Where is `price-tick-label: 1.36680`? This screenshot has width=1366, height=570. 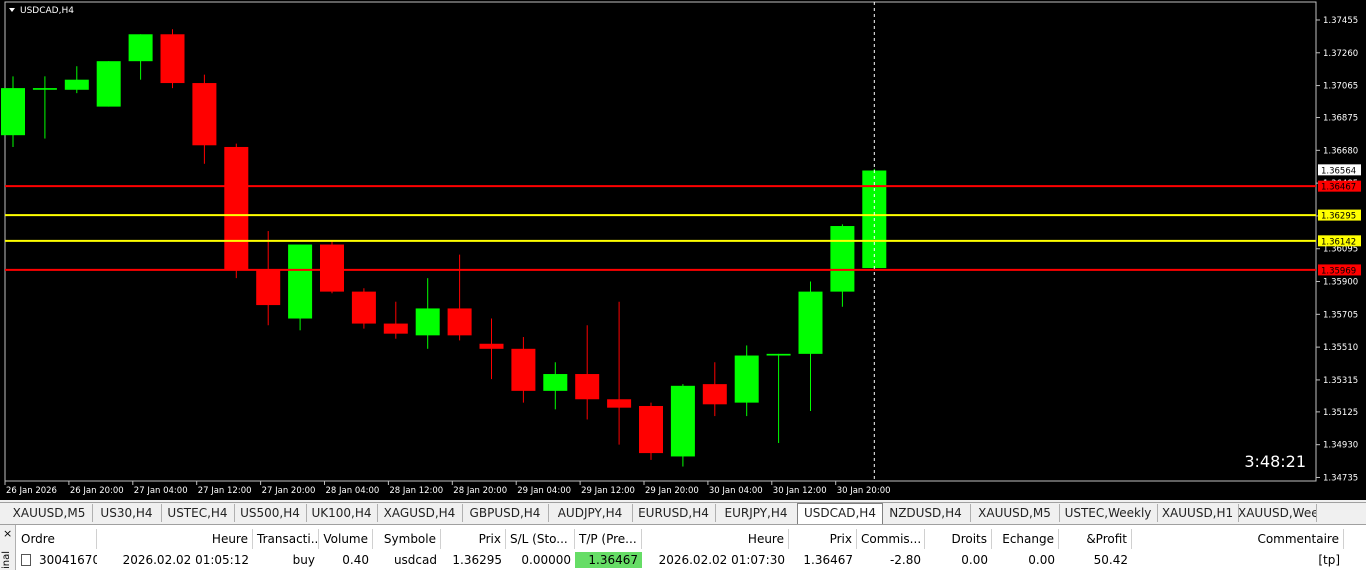
price-tick-label: 1.36680 is located at coordinates (1340, 151).